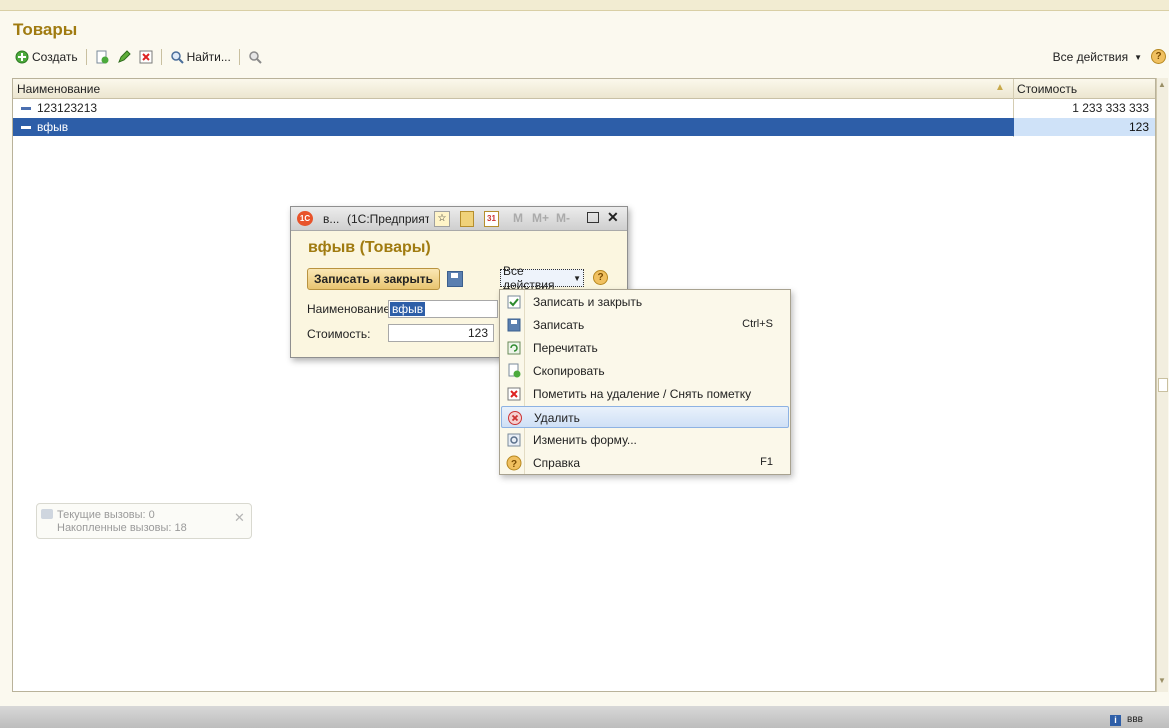 The height and width of the screenshot is (728, 1169). What do you see at coordinates (584, 717) in the screenshot?
I see `status-bar: i ввв` at bounding box center [584, 717].